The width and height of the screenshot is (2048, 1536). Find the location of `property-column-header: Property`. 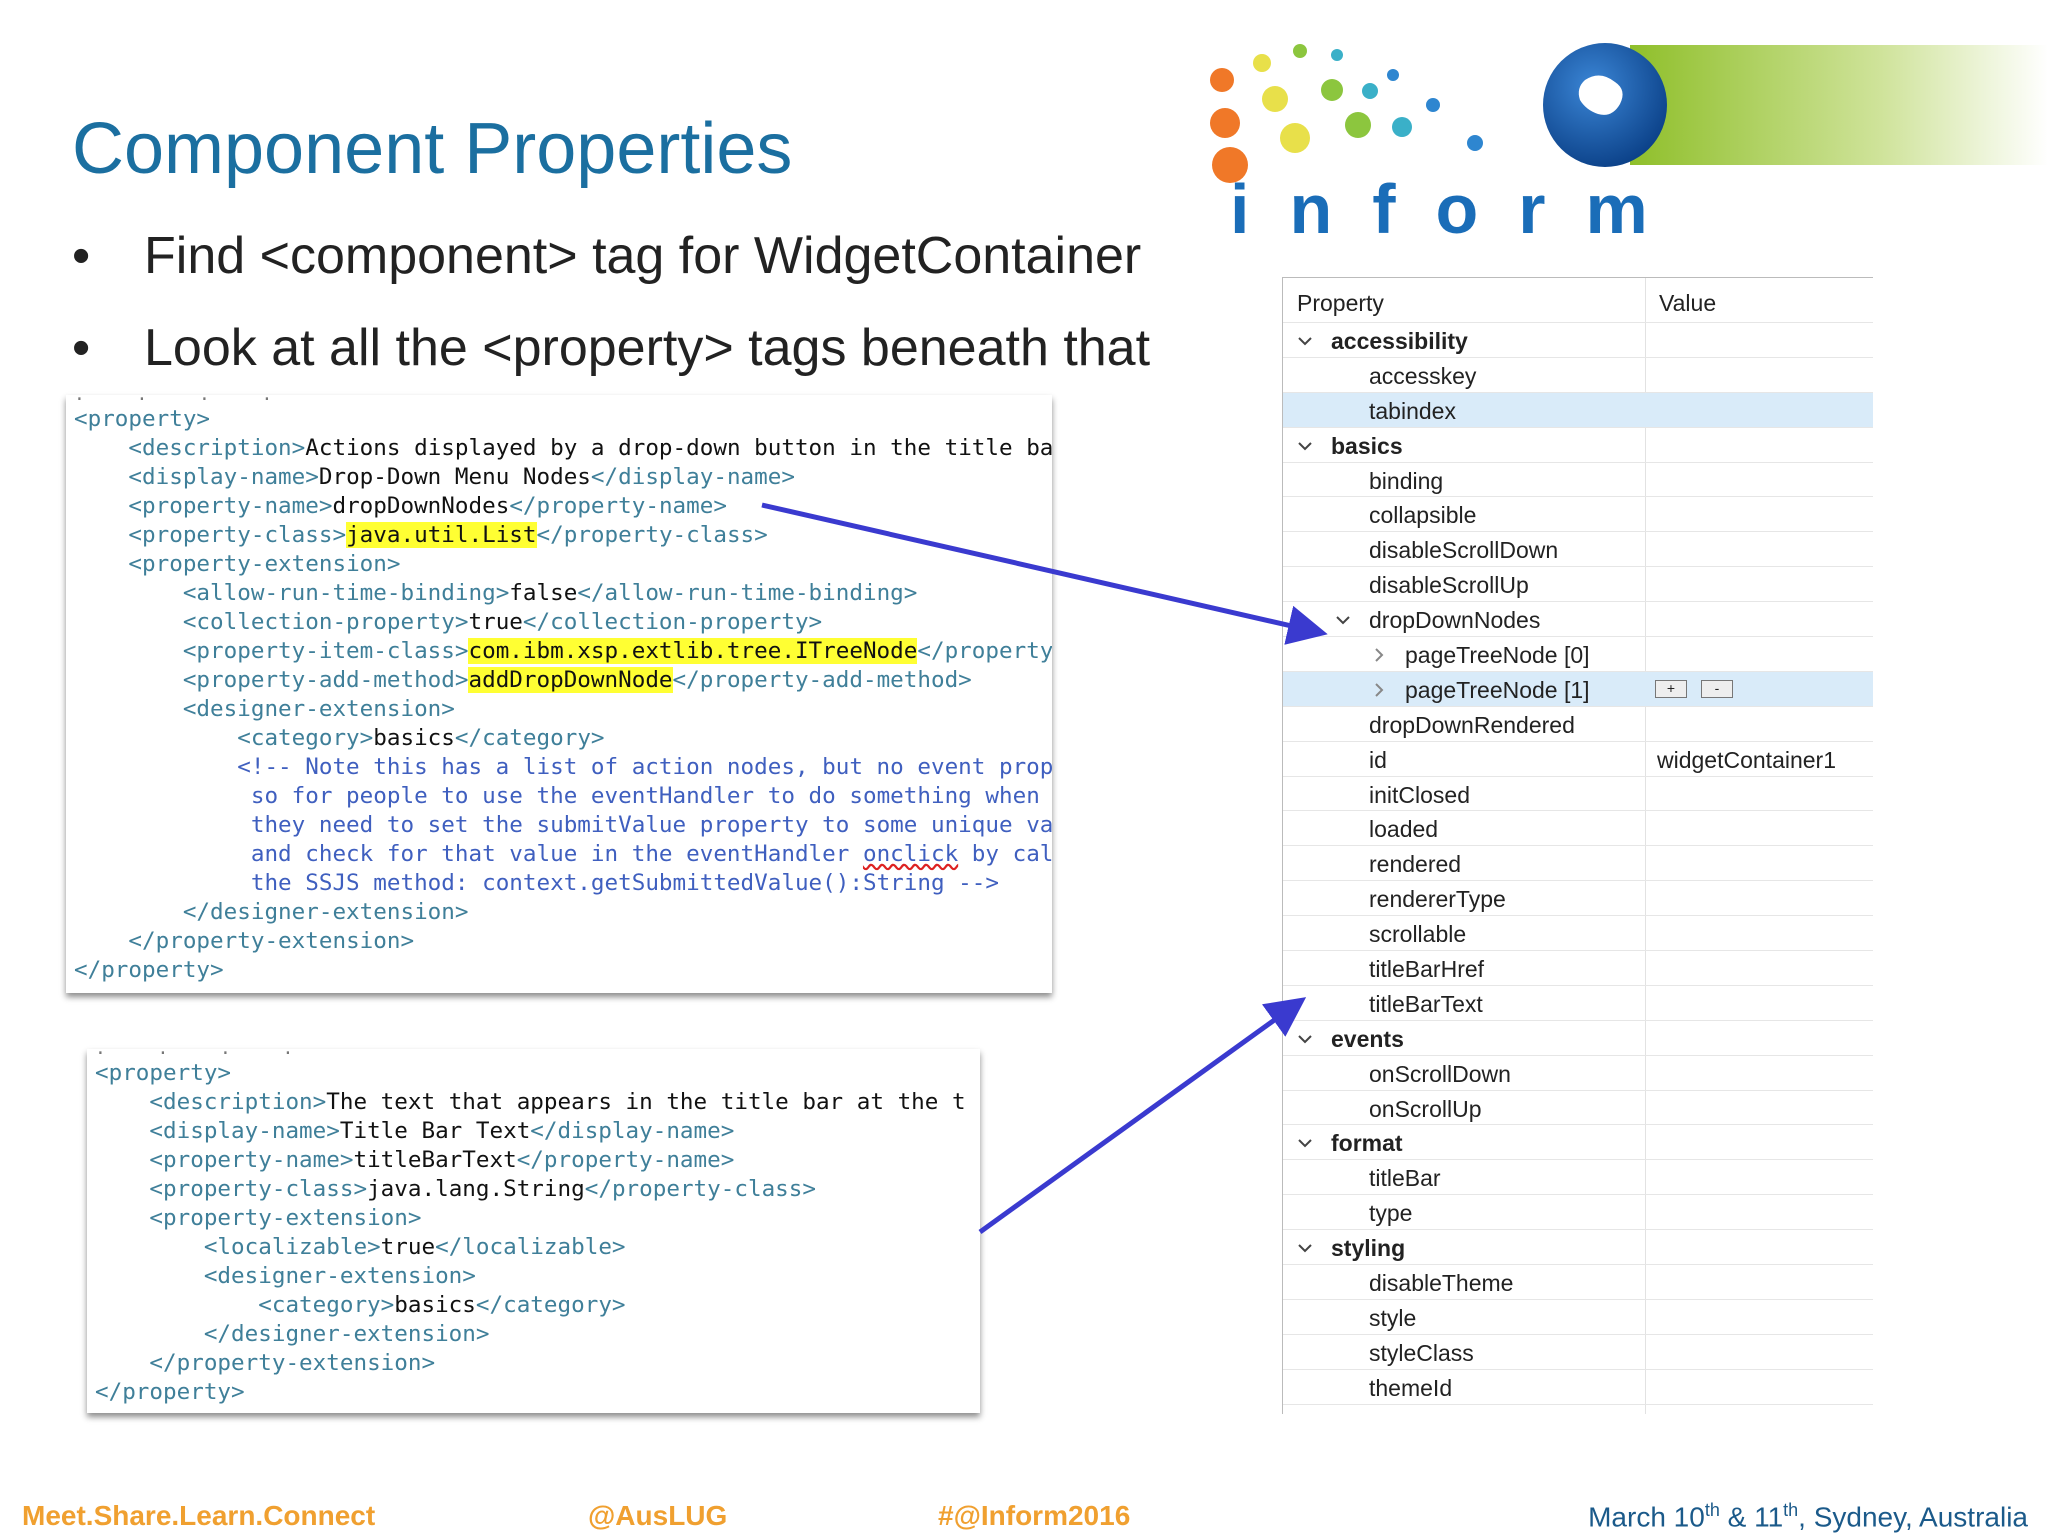

property-column-header: Property is located at coordinates (1340, 303).